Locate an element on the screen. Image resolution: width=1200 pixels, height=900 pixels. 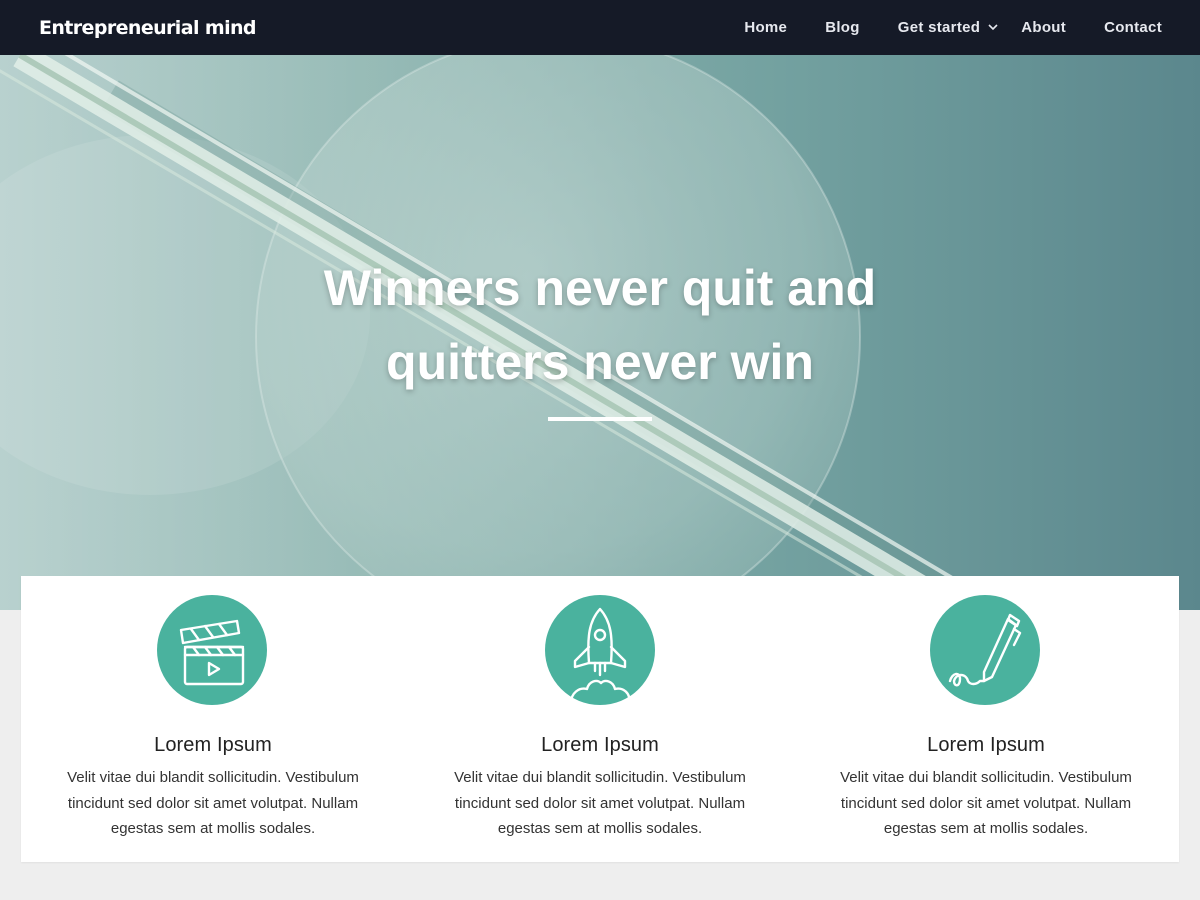
nav-item-get-started-label: Get started is located at coordinates (939, 27).